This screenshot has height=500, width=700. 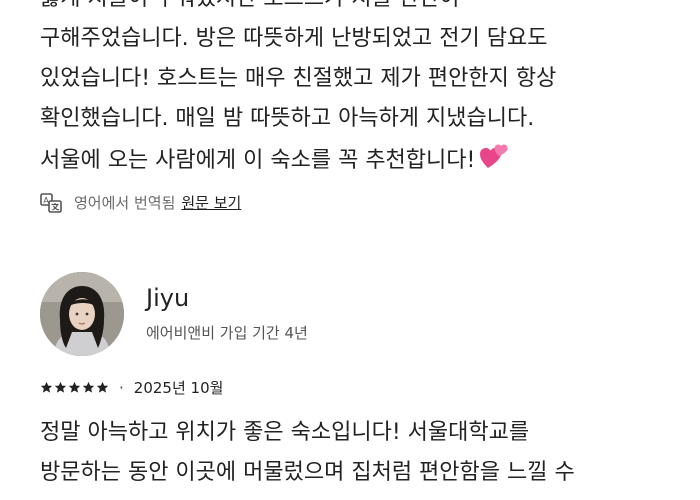 I want to click on review-text-line: 방문하는 동안 이곳에 머물렀으며 집처럼 편안함을 느낄 수, so click(x=307, y=472).